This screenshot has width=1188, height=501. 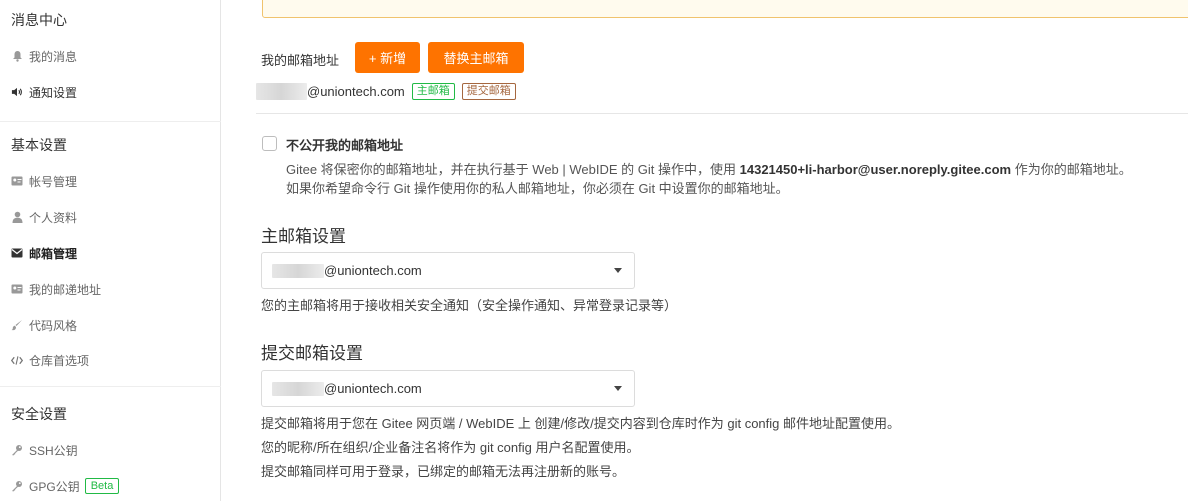 I want to click on brush-icon, so click(x=17, y=325).